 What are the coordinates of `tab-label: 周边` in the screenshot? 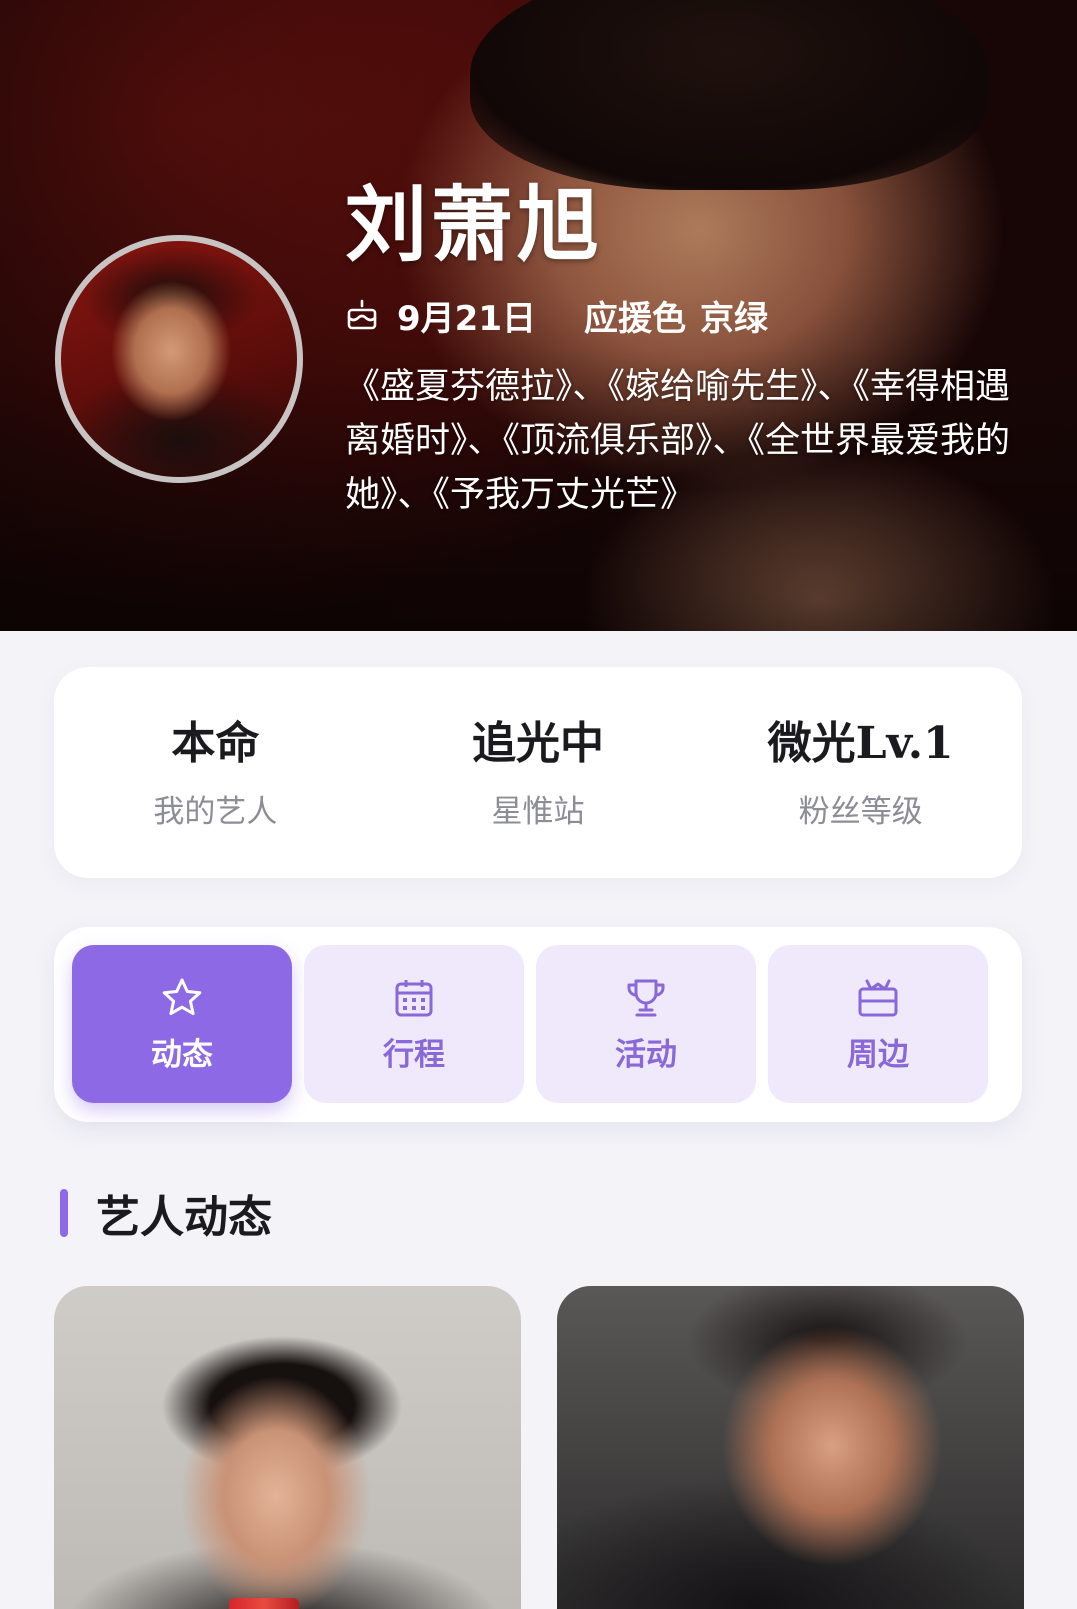 It's located at (878, 1054).